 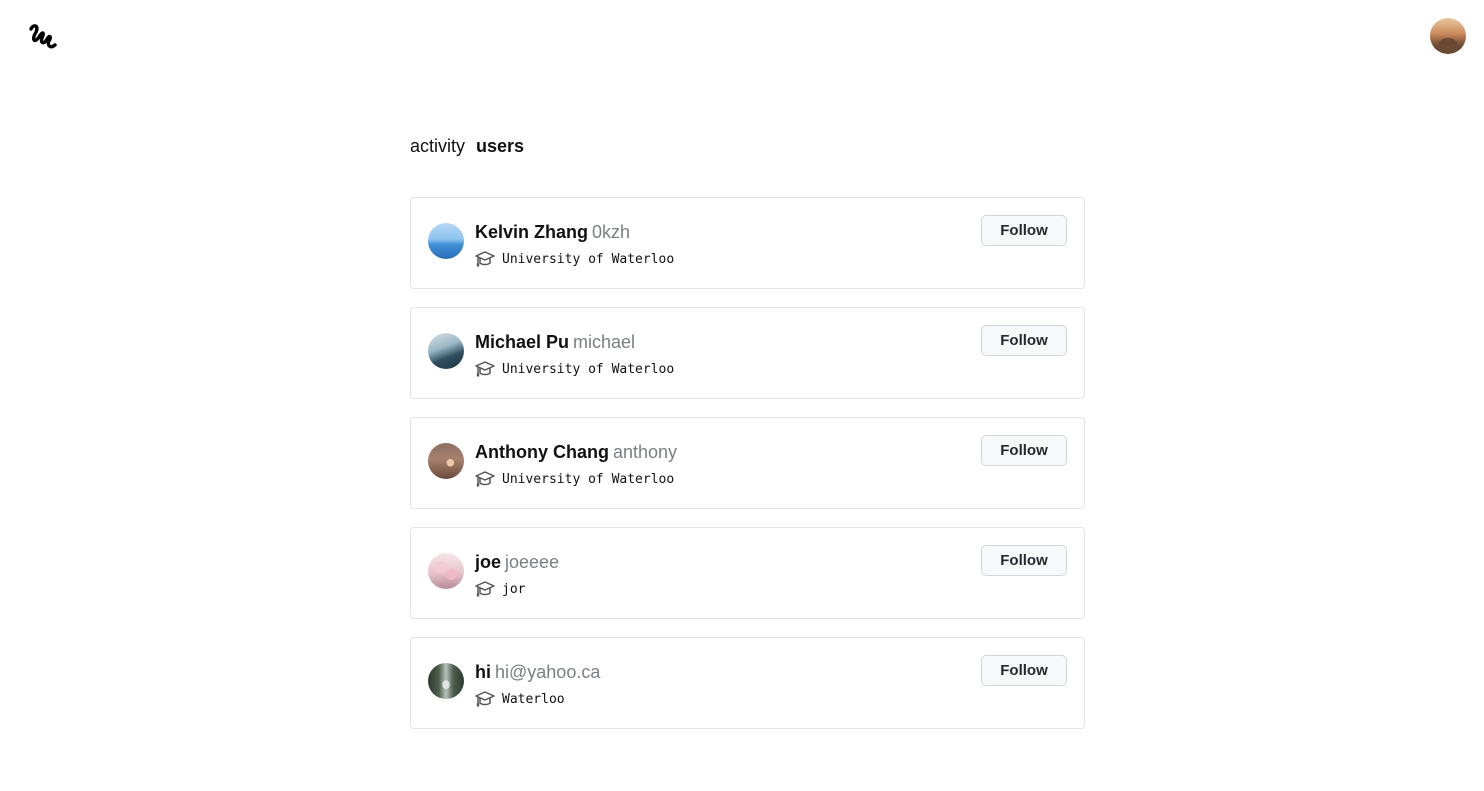 What do you see at coordinates (542, 452) in the screenshot?
I see `user-name: Anthony Chang` at bounding box center [542, 452].